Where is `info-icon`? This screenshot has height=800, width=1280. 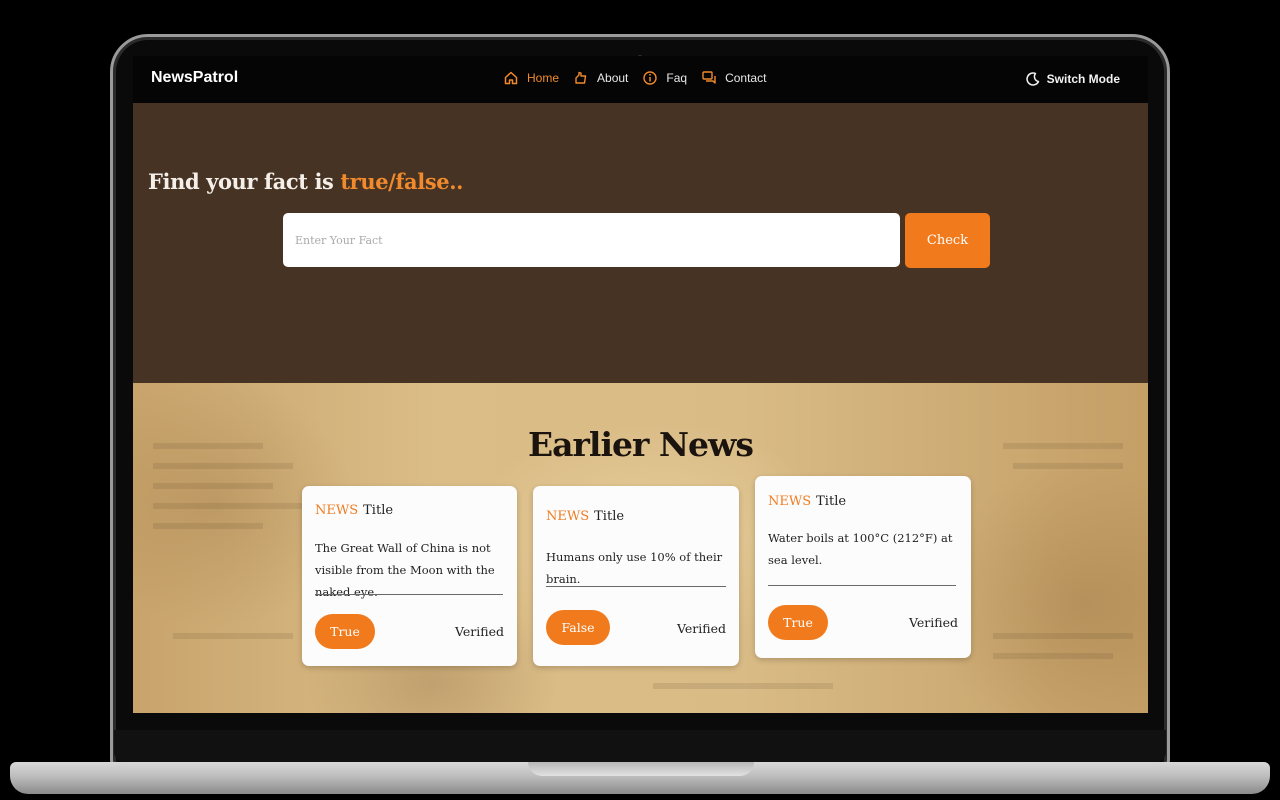 info-icon is located at coordinates (650, 78).